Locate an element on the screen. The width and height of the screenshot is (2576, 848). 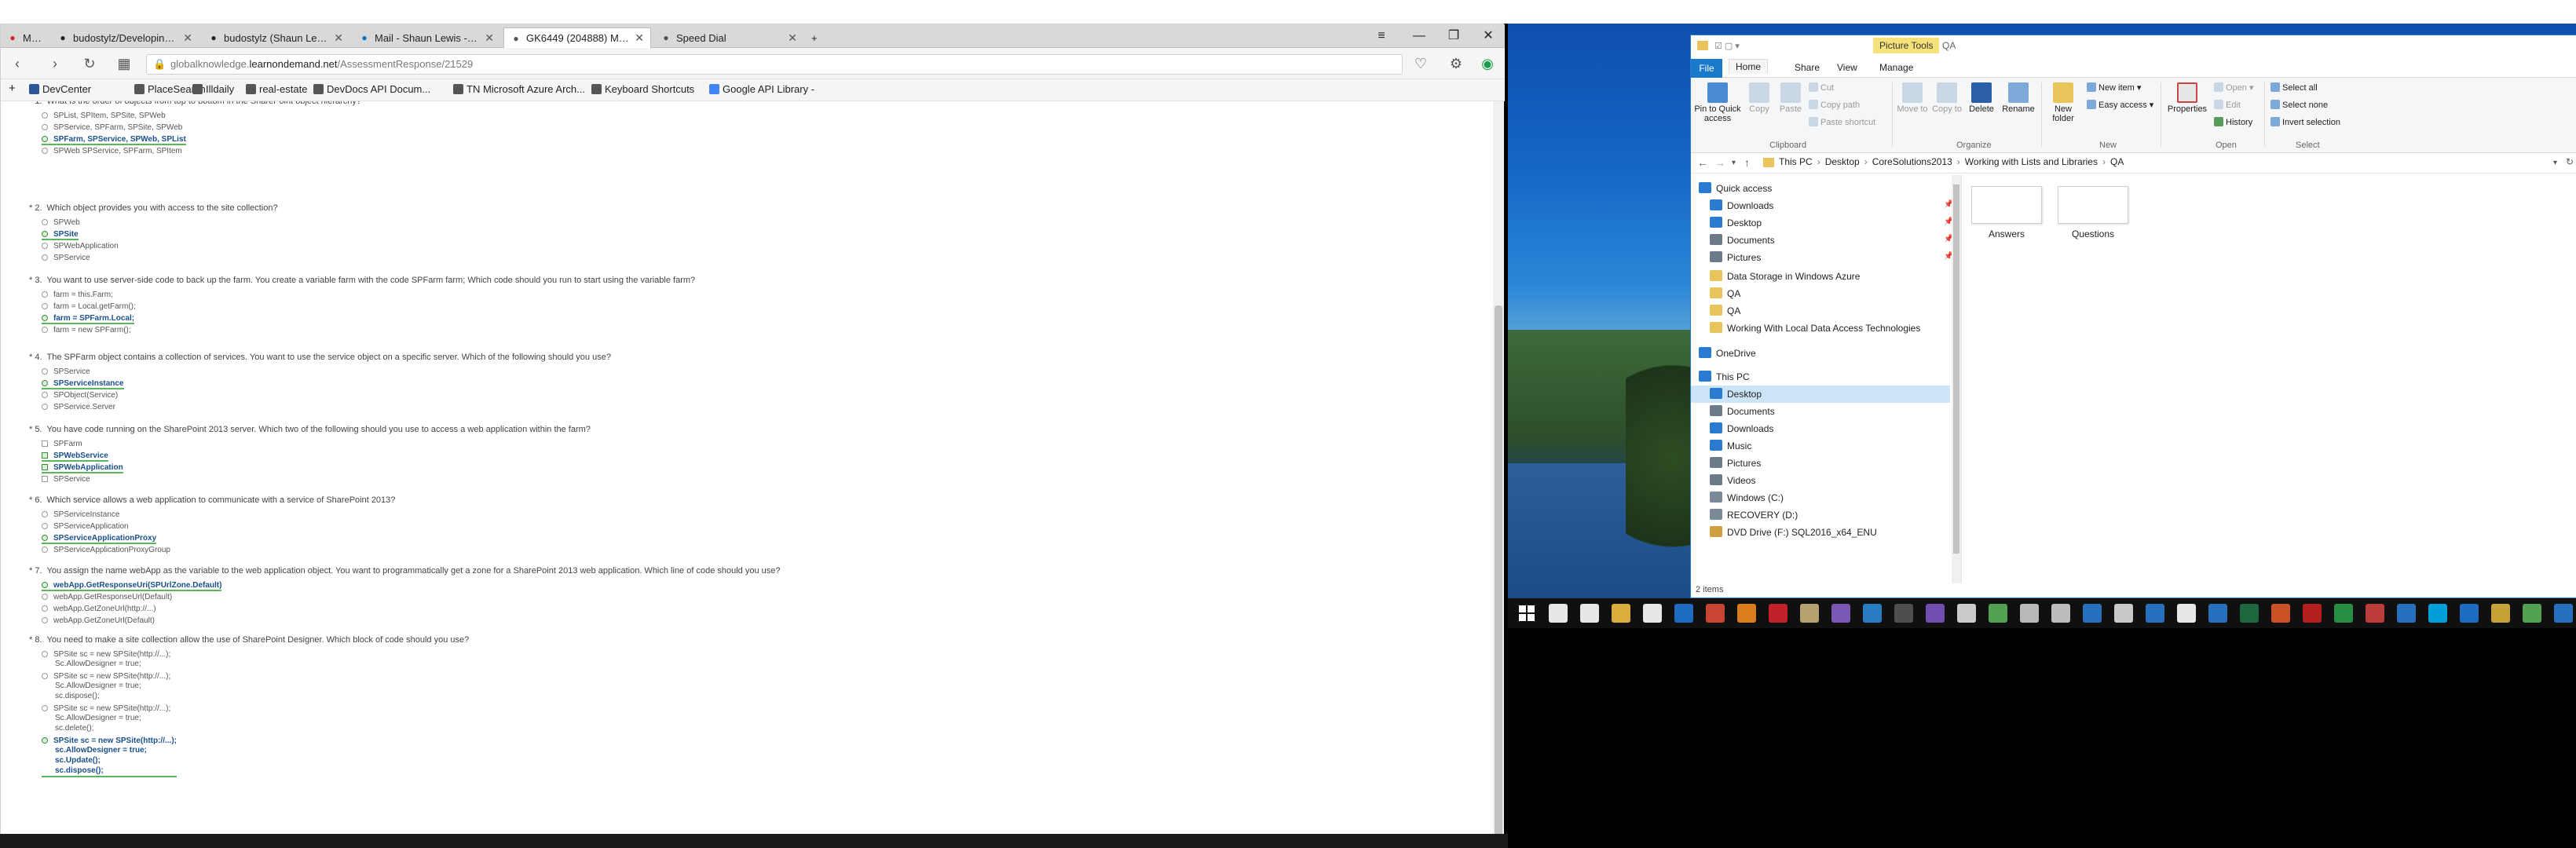
paste-button: Paste is located at coordinates (1791, 98).